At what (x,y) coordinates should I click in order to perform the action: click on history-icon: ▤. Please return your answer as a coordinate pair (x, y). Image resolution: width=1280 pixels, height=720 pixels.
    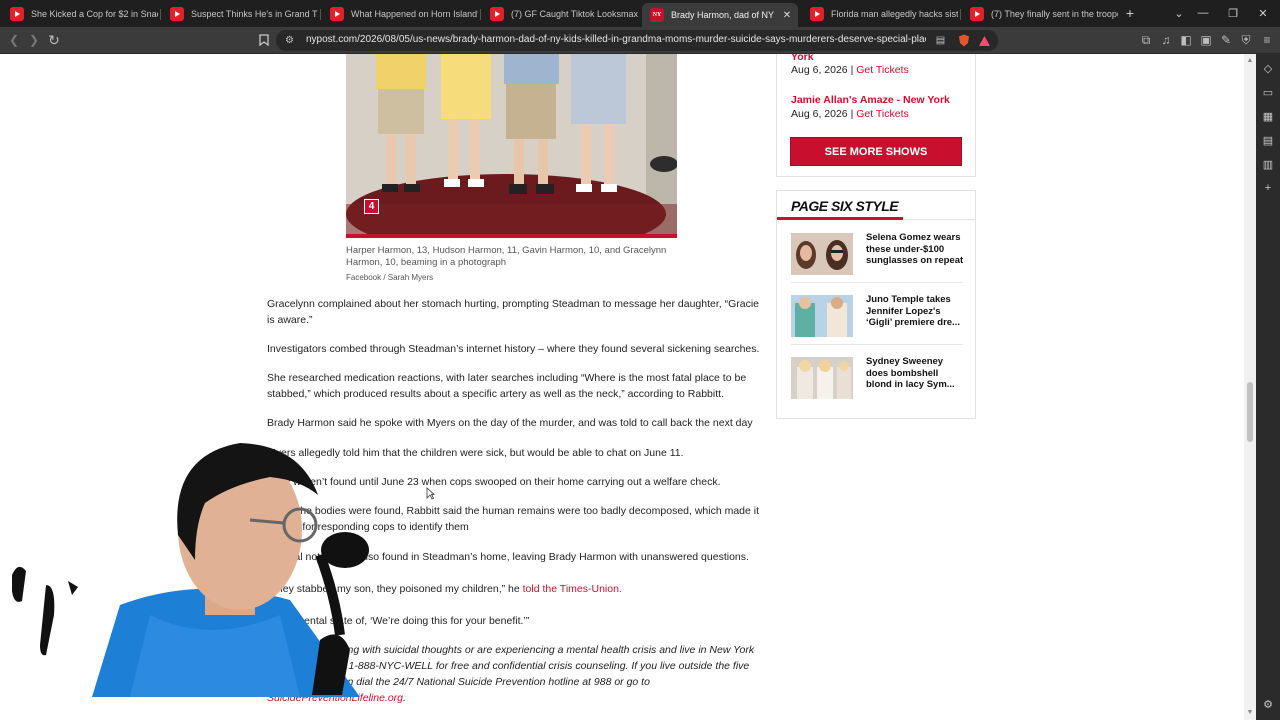
    Looking at the image, I should click on (1268, 140).